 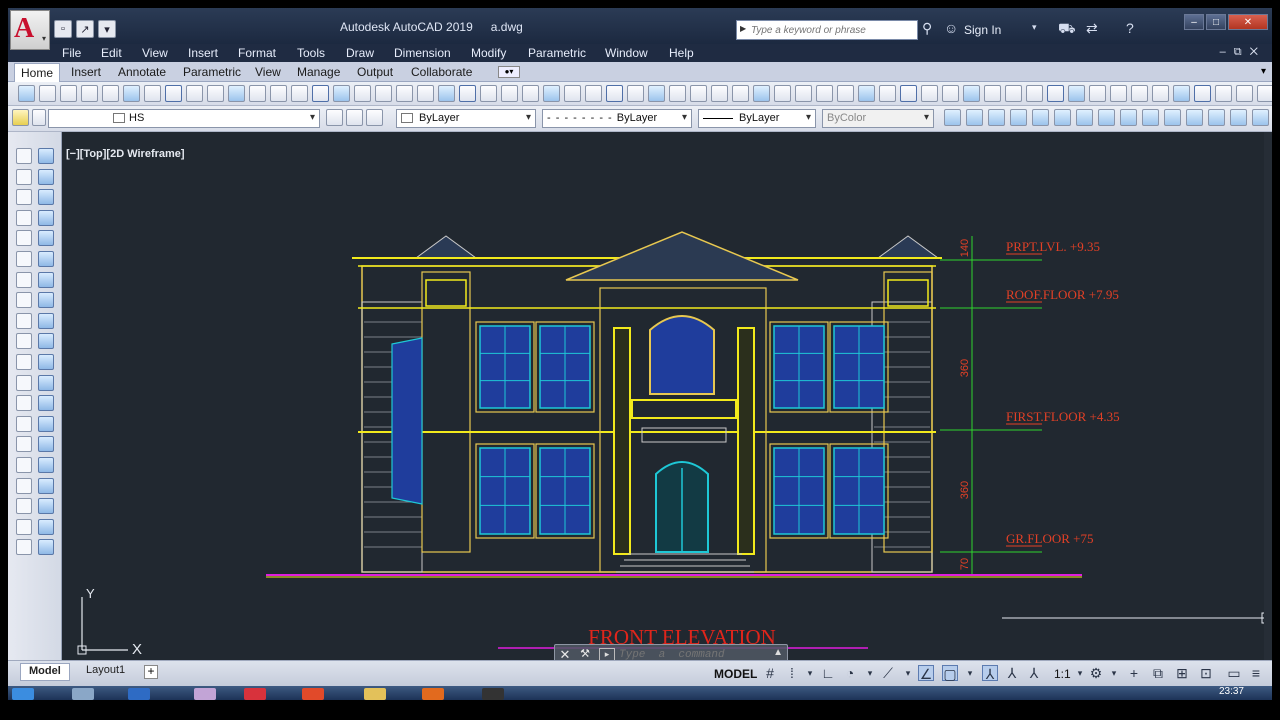 I want to click on lineweight-combo: ByLayer, so click(x=757, y=118).